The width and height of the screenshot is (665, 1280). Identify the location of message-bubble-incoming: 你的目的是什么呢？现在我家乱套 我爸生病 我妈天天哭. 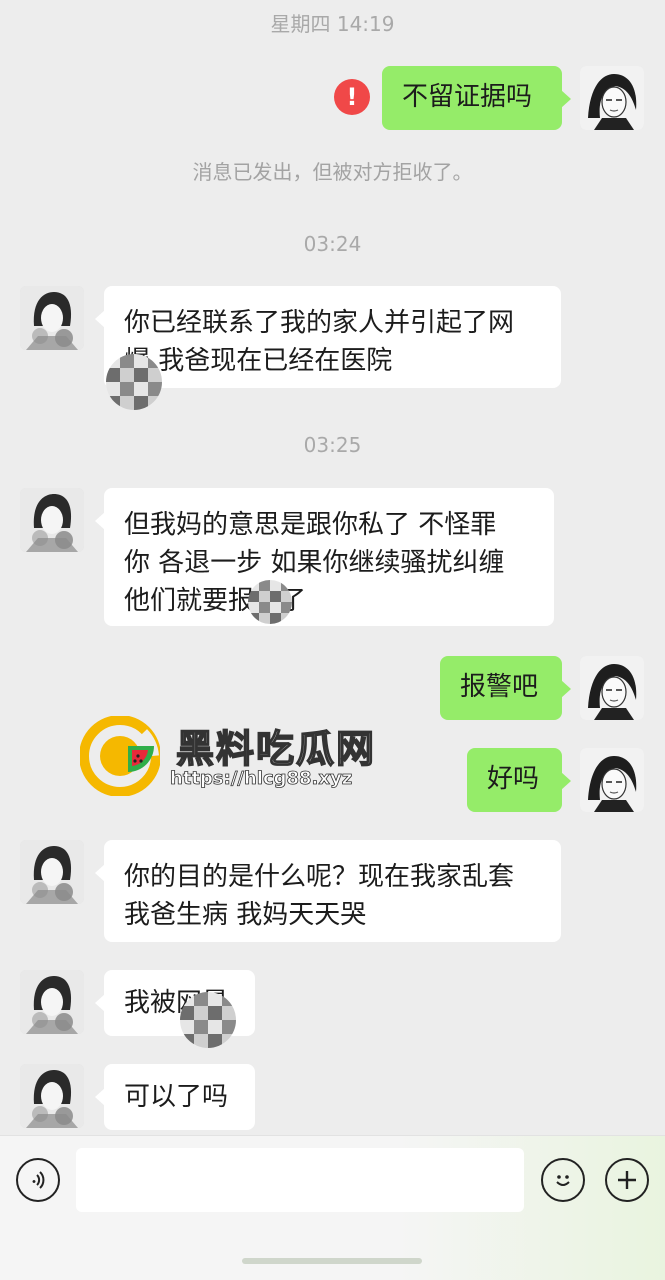
(328, 891).